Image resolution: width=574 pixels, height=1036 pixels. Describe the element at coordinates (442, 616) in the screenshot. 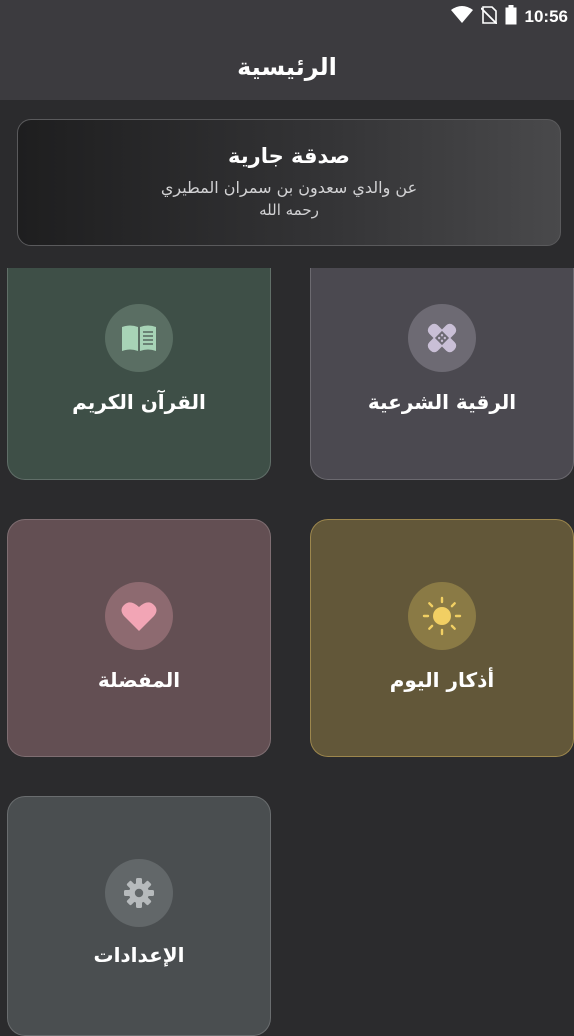

I see `sun-icon` at that location.